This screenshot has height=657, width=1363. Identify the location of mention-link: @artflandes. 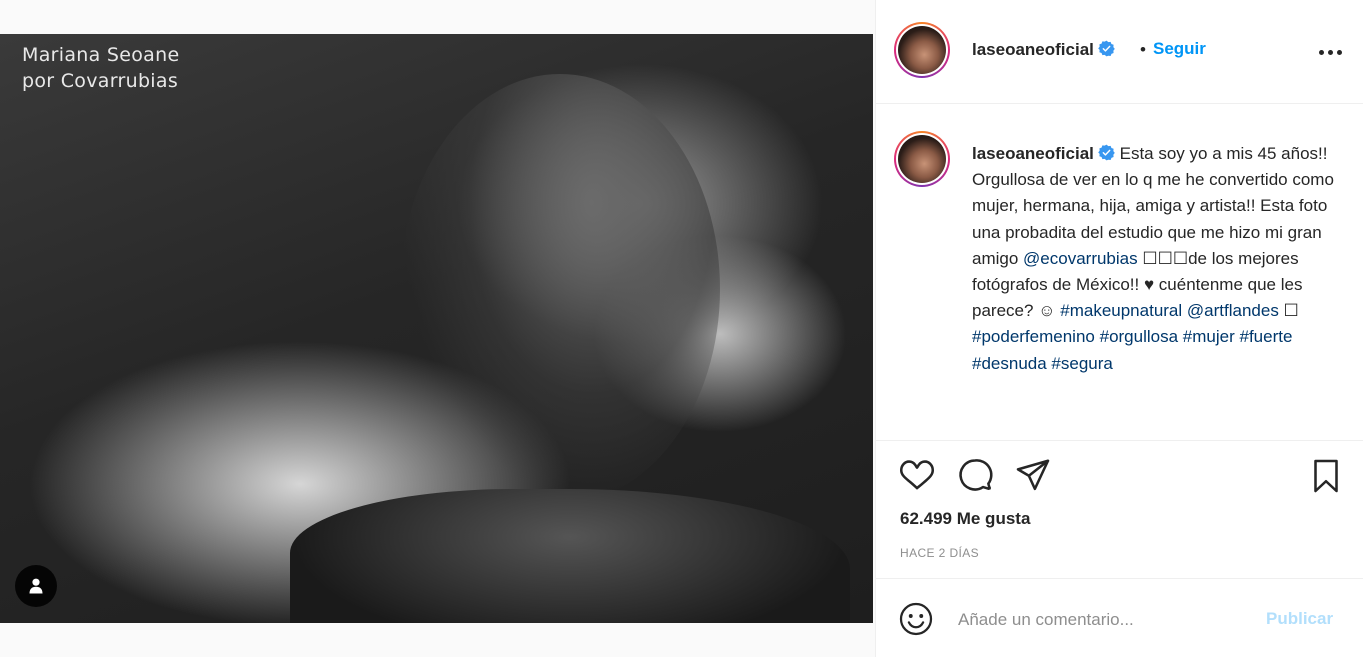
(1233, 310).